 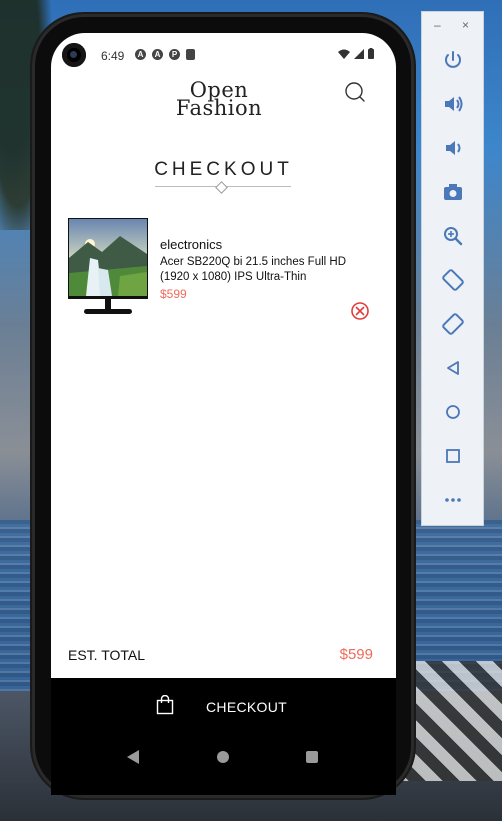 I want to click on wifi-icon, so click(x=344, y=54).